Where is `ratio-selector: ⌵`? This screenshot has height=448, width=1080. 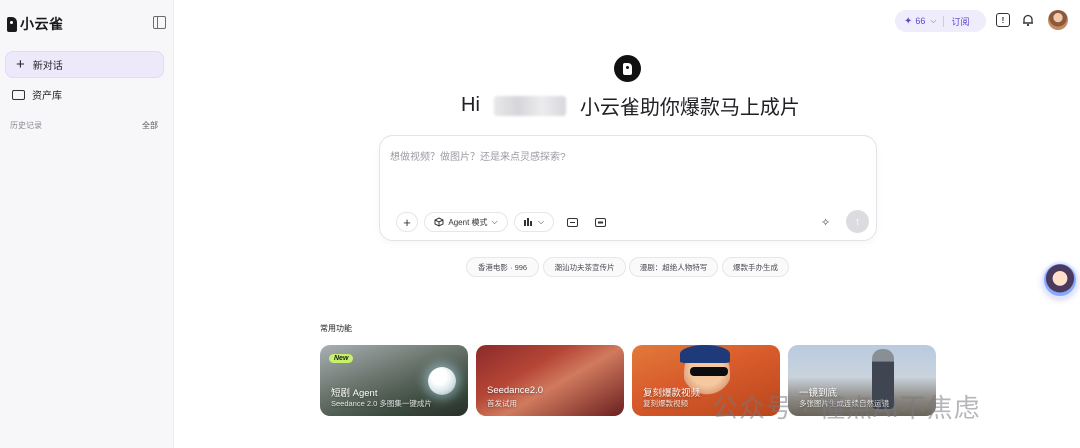
ratio-selector: ⌵ is located at coordinates (534, 222).